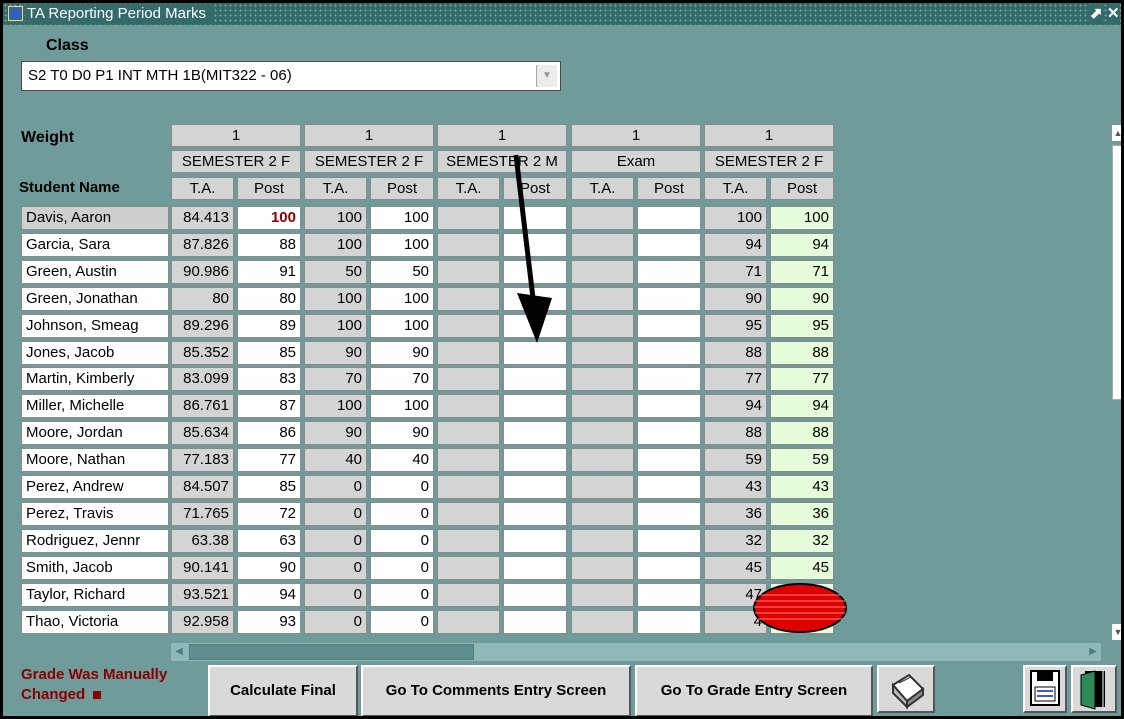  Describe the element at coordinates (496, 690) in the screenshot. I see `go-to-comments-button: Go To Comments Entry Screen` at that location.